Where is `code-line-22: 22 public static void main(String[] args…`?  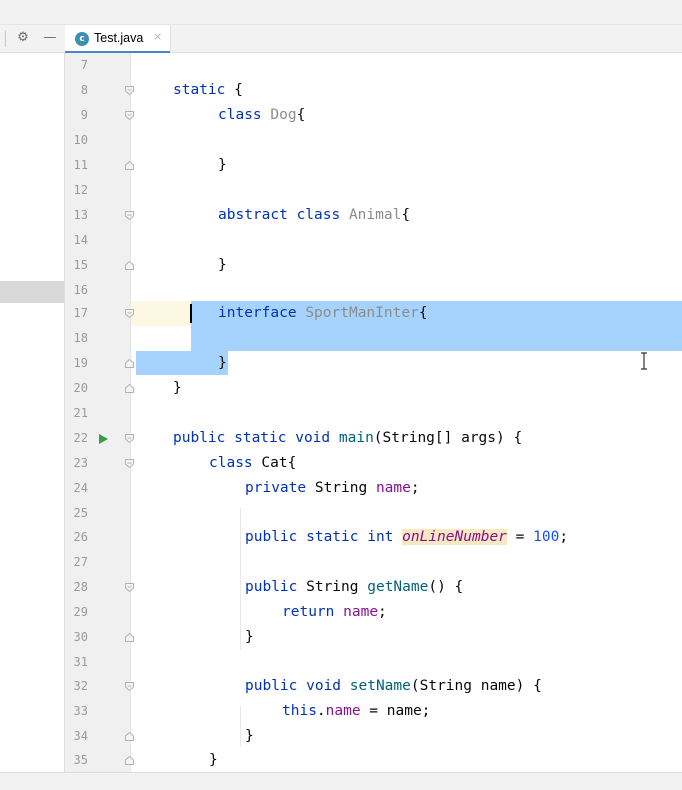
code-line-22: 22 public static void main(String[] args… is located at coordinates (341, 438).